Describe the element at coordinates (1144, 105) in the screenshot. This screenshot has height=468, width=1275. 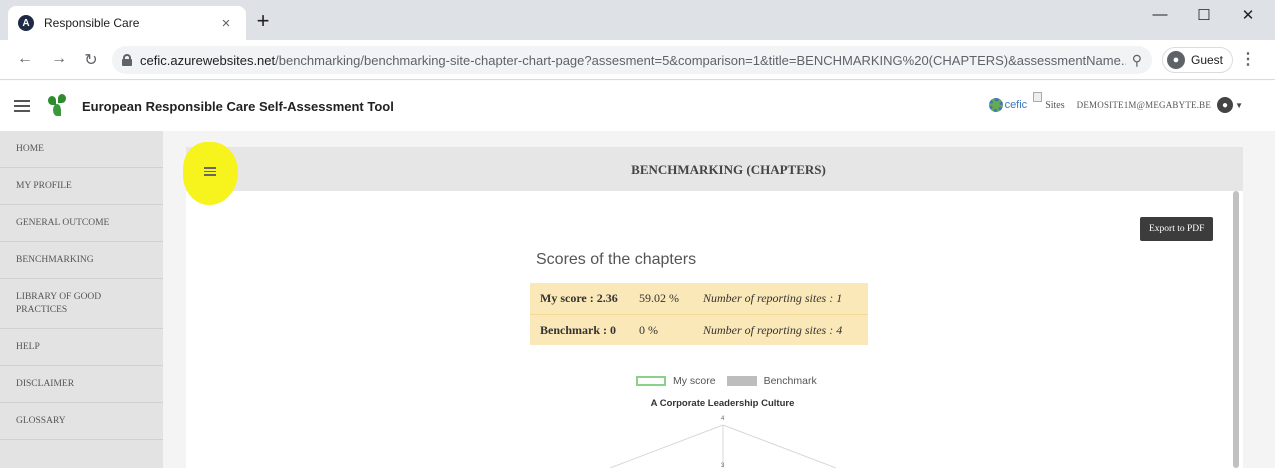
I see `user-email: DEMOSITE1M@MEGABYTE.BE` at that location.